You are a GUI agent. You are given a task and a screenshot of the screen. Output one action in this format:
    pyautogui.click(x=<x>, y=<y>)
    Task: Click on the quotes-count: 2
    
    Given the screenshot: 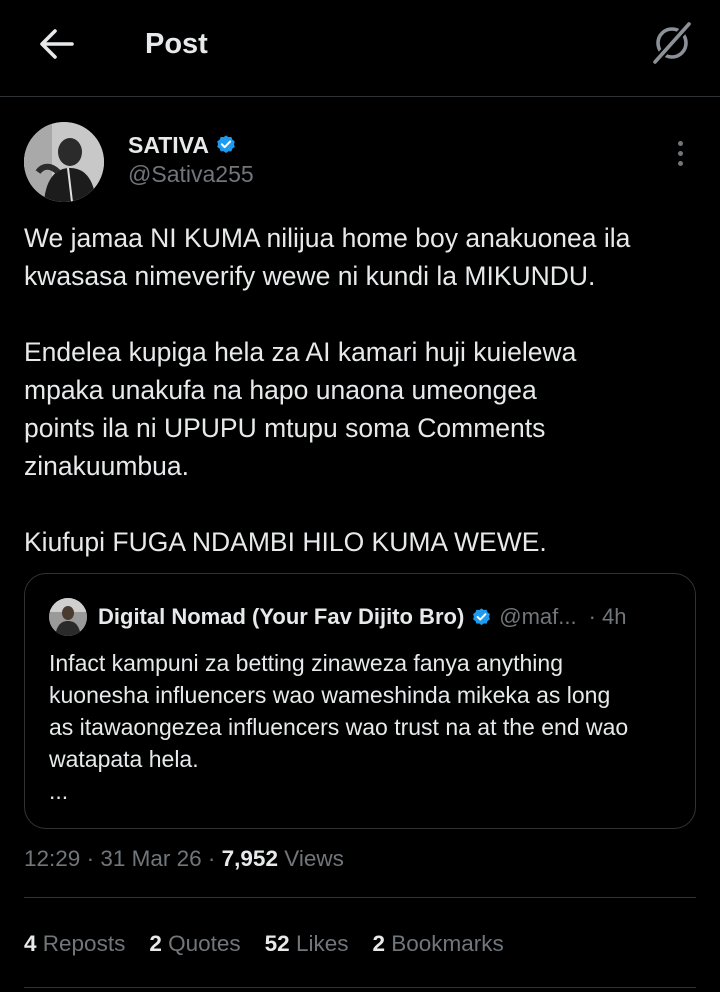 What is the action you would take?
    pyautogui.click(x=155, y=943)
    